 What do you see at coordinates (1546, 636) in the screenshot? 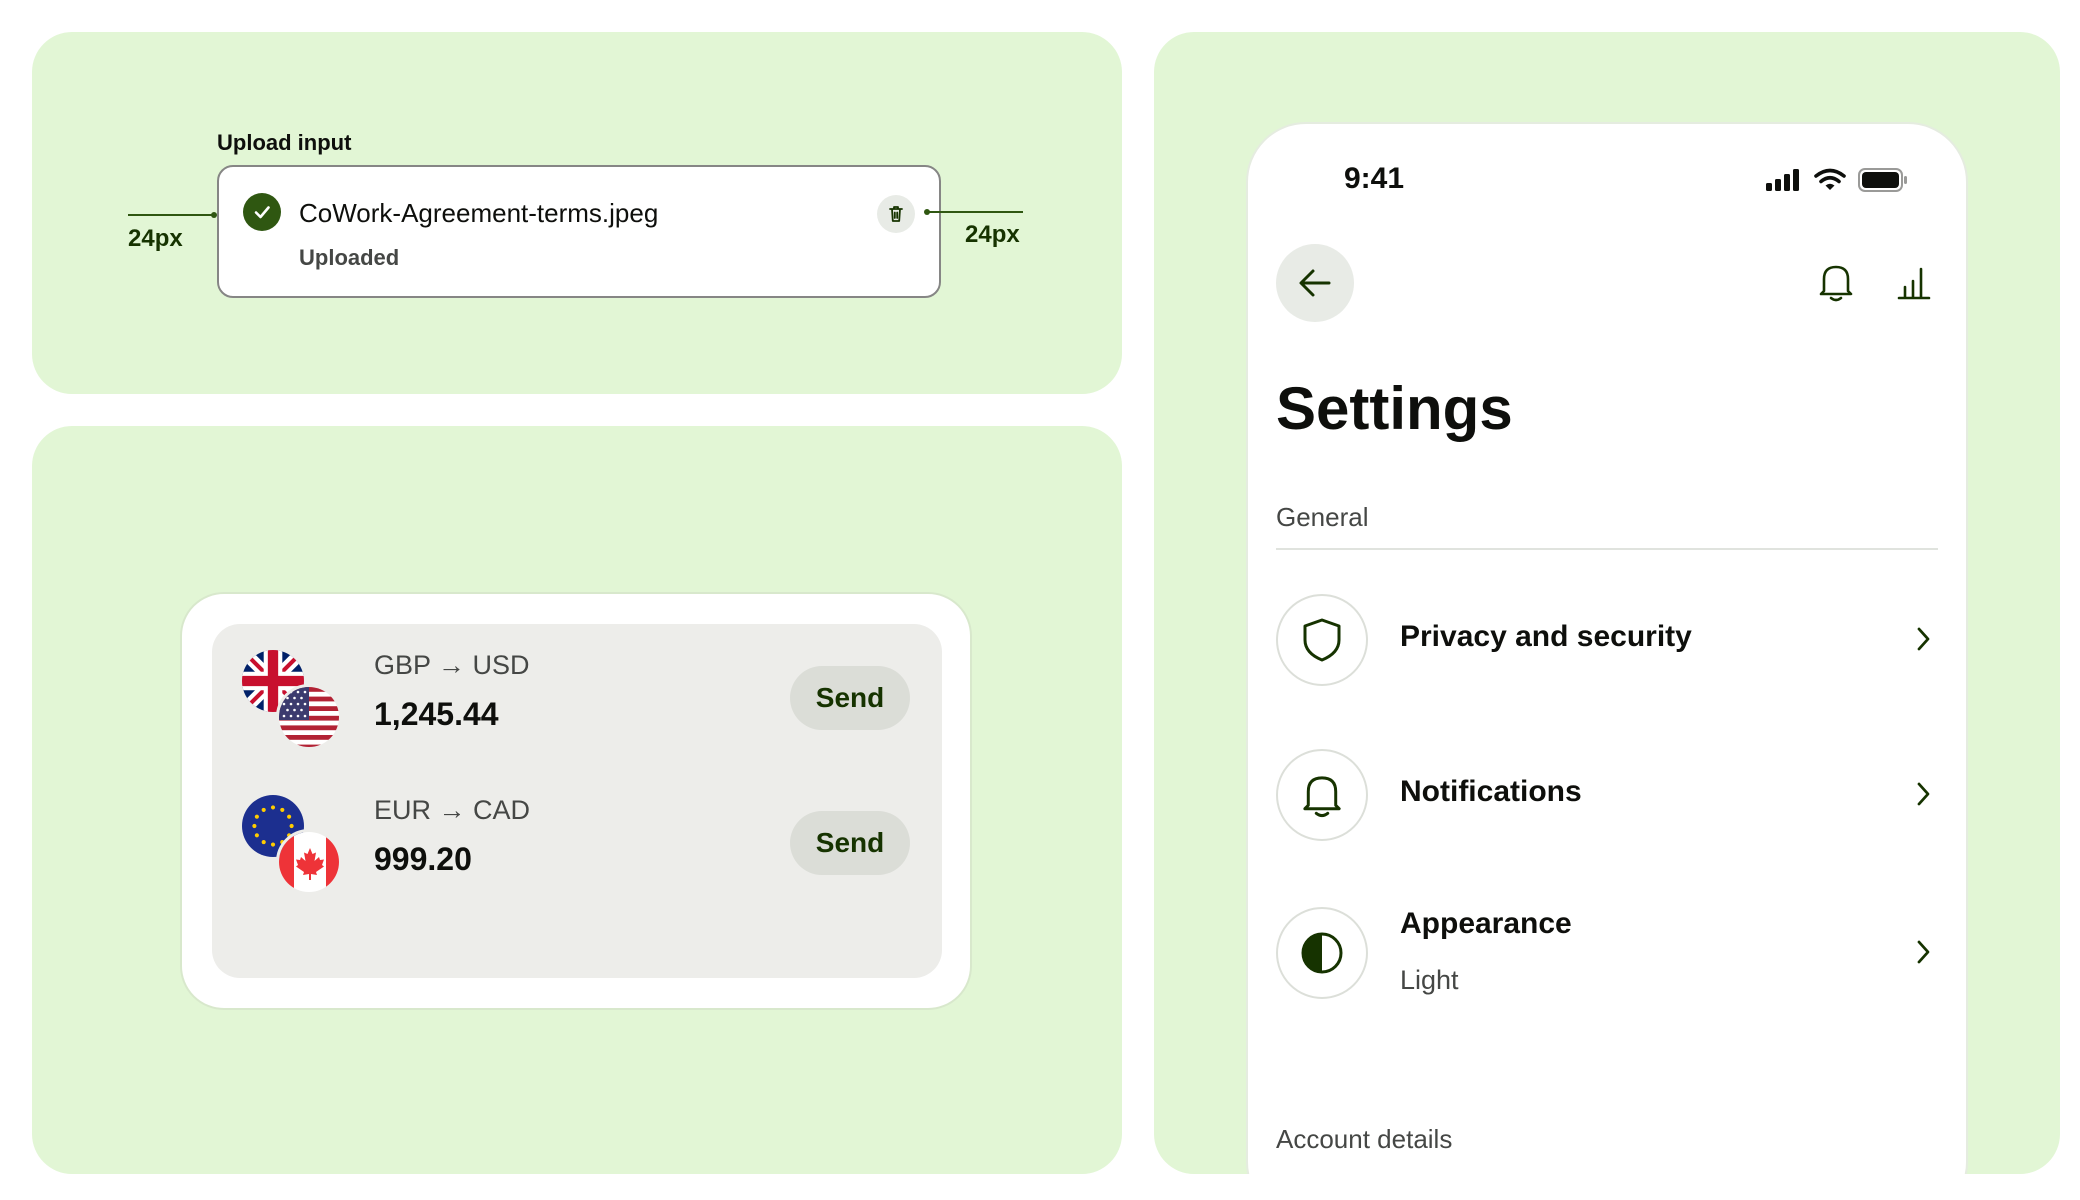
I see `settings-item-label: Privacy and security` at bounding box center [1546, 636].